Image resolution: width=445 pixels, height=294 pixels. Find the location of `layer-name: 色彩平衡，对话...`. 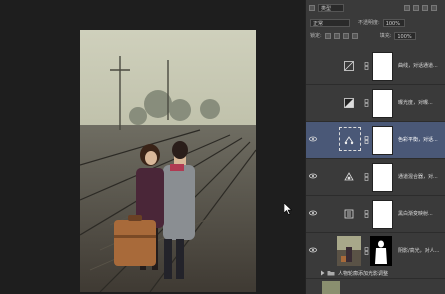

layer-name: 色彩平衡，对话... is located at coordinates (418, 140).